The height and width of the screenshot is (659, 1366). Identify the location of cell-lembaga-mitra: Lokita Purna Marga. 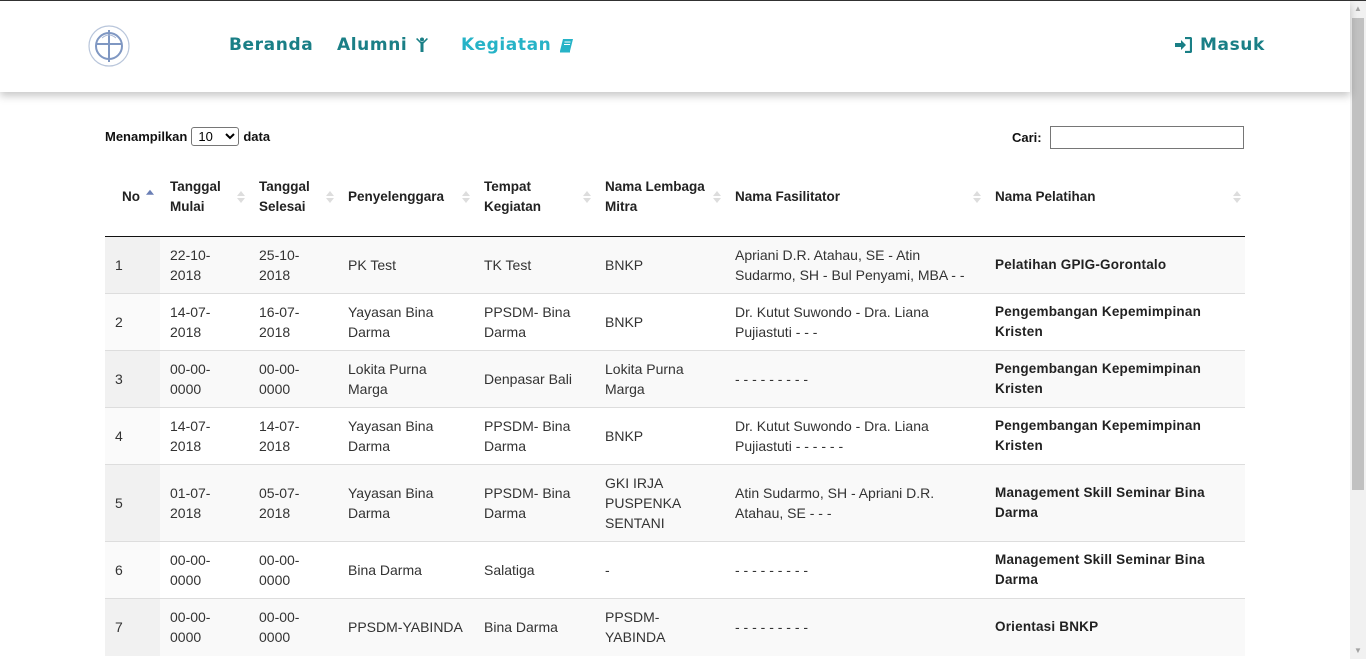
(660, 379).